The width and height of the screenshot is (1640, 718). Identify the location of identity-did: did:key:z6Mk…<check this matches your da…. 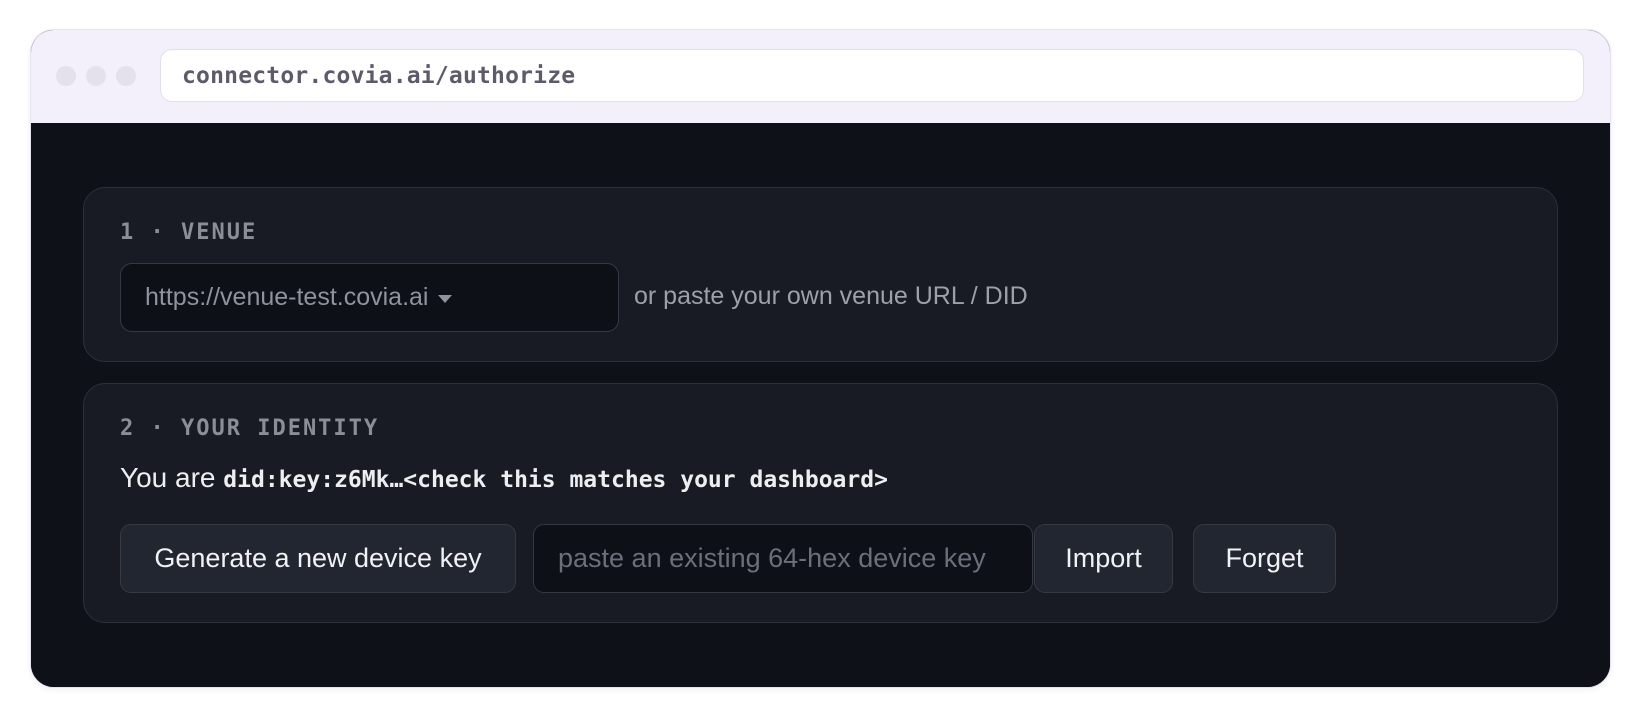
(555, 480).